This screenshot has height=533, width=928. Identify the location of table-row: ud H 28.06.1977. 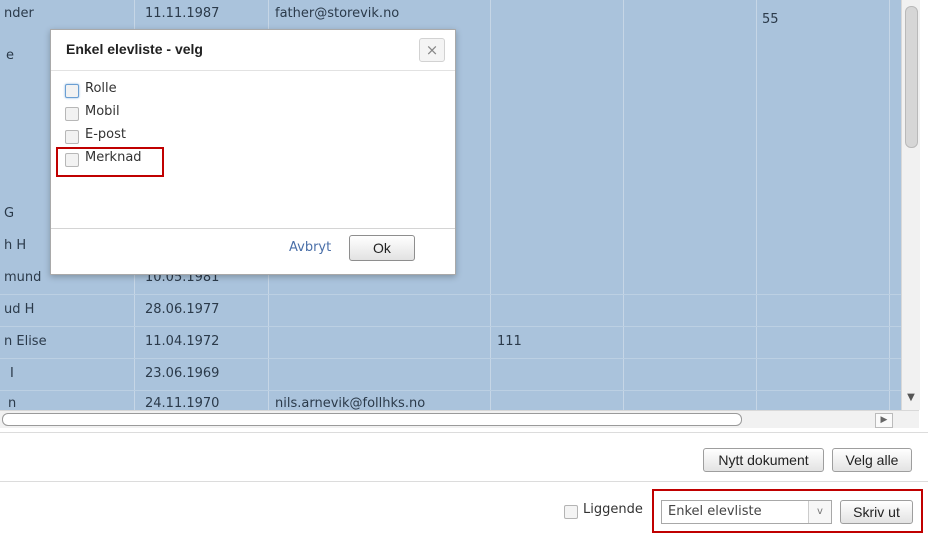
(450, 310).